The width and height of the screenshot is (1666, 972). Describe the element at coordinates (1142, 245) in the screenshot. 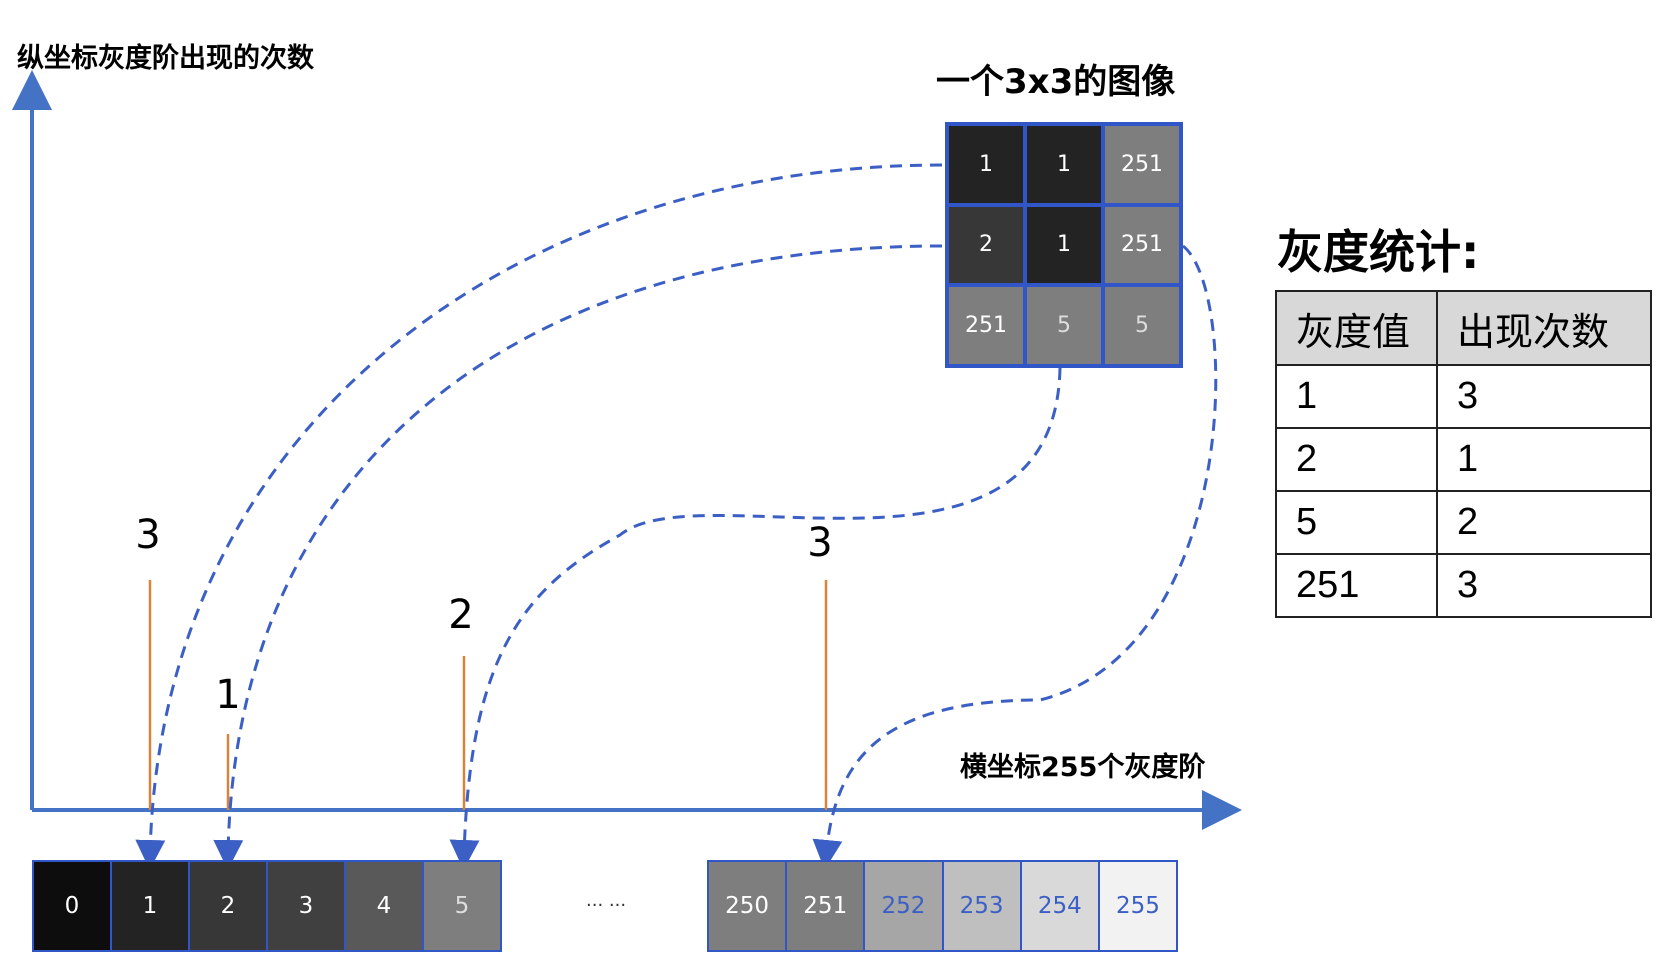

I see `image-pixel-5: 251` at that location.